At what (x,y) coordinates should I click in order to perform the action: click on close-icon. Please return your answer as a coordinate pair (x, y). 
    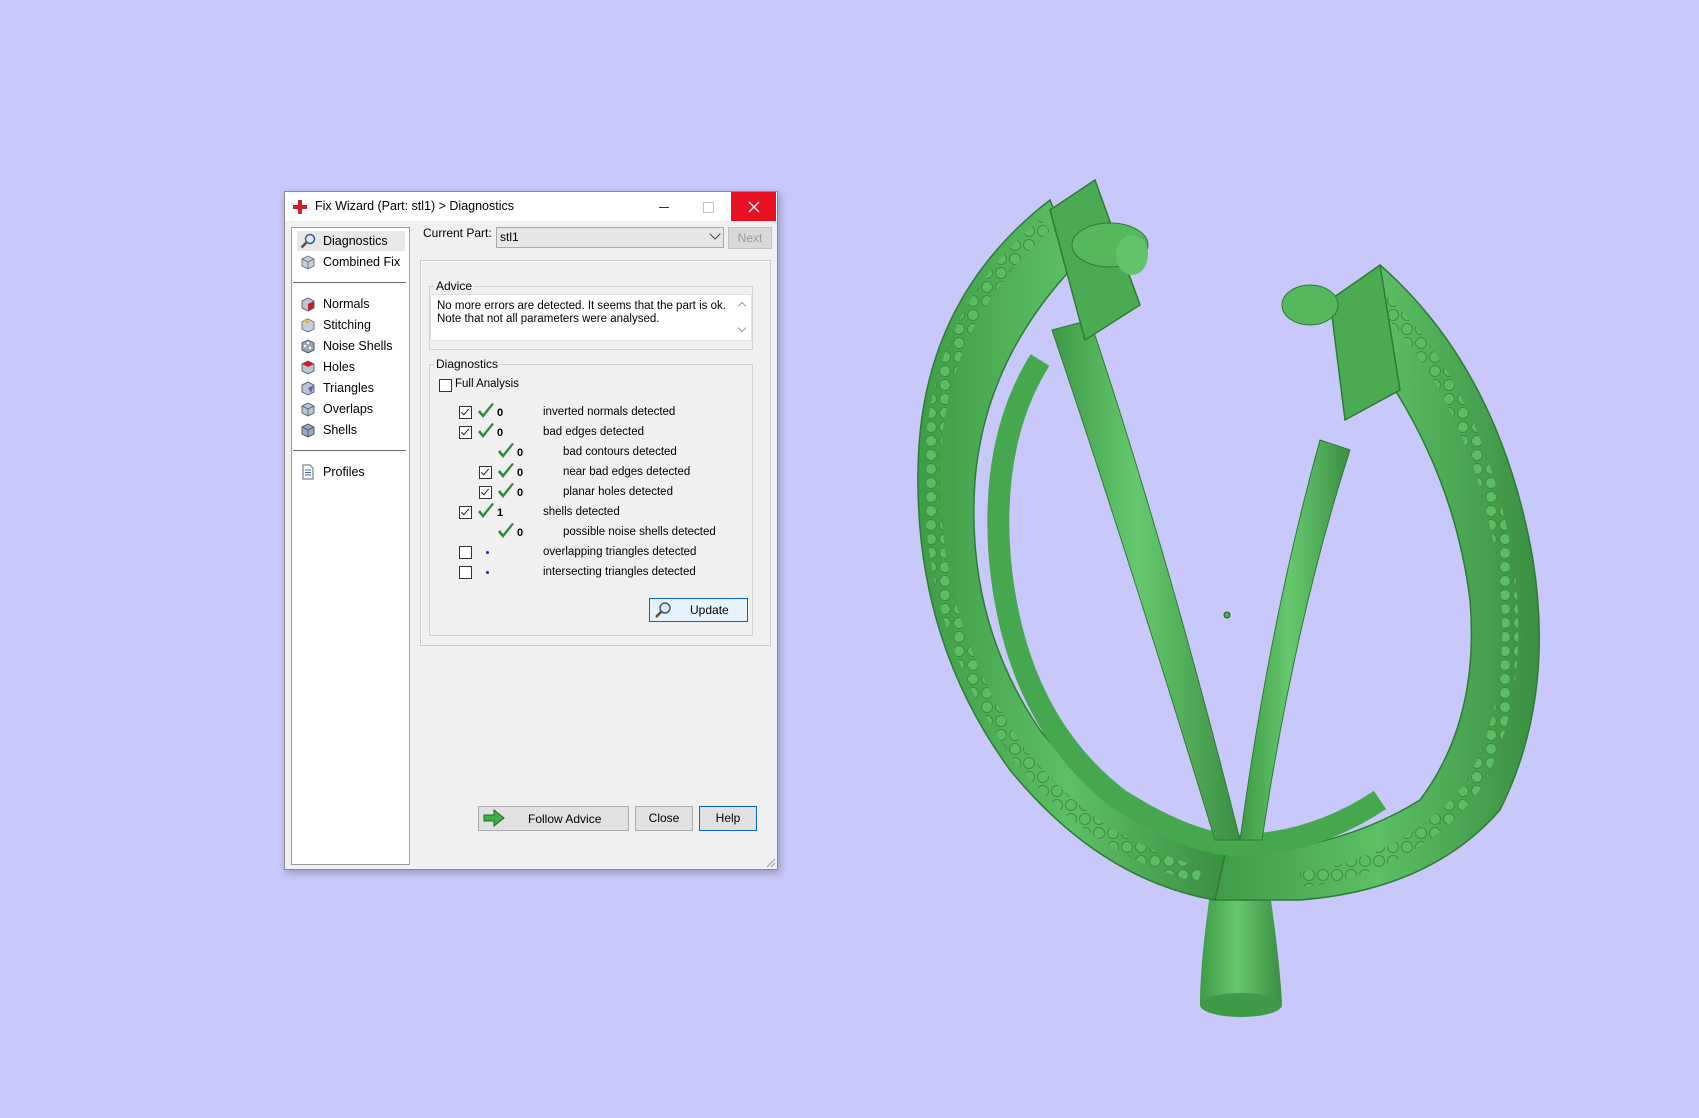
    Looking at the image, I should click on (753, 207).